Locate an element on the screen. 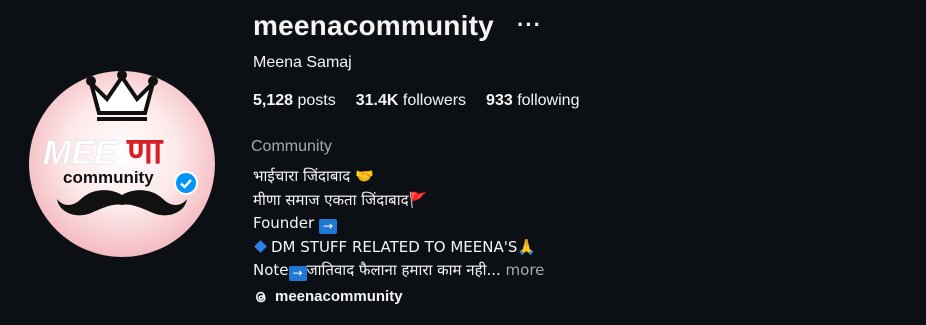  profile-username: meenacommunity is located at coordinates (373, 25).